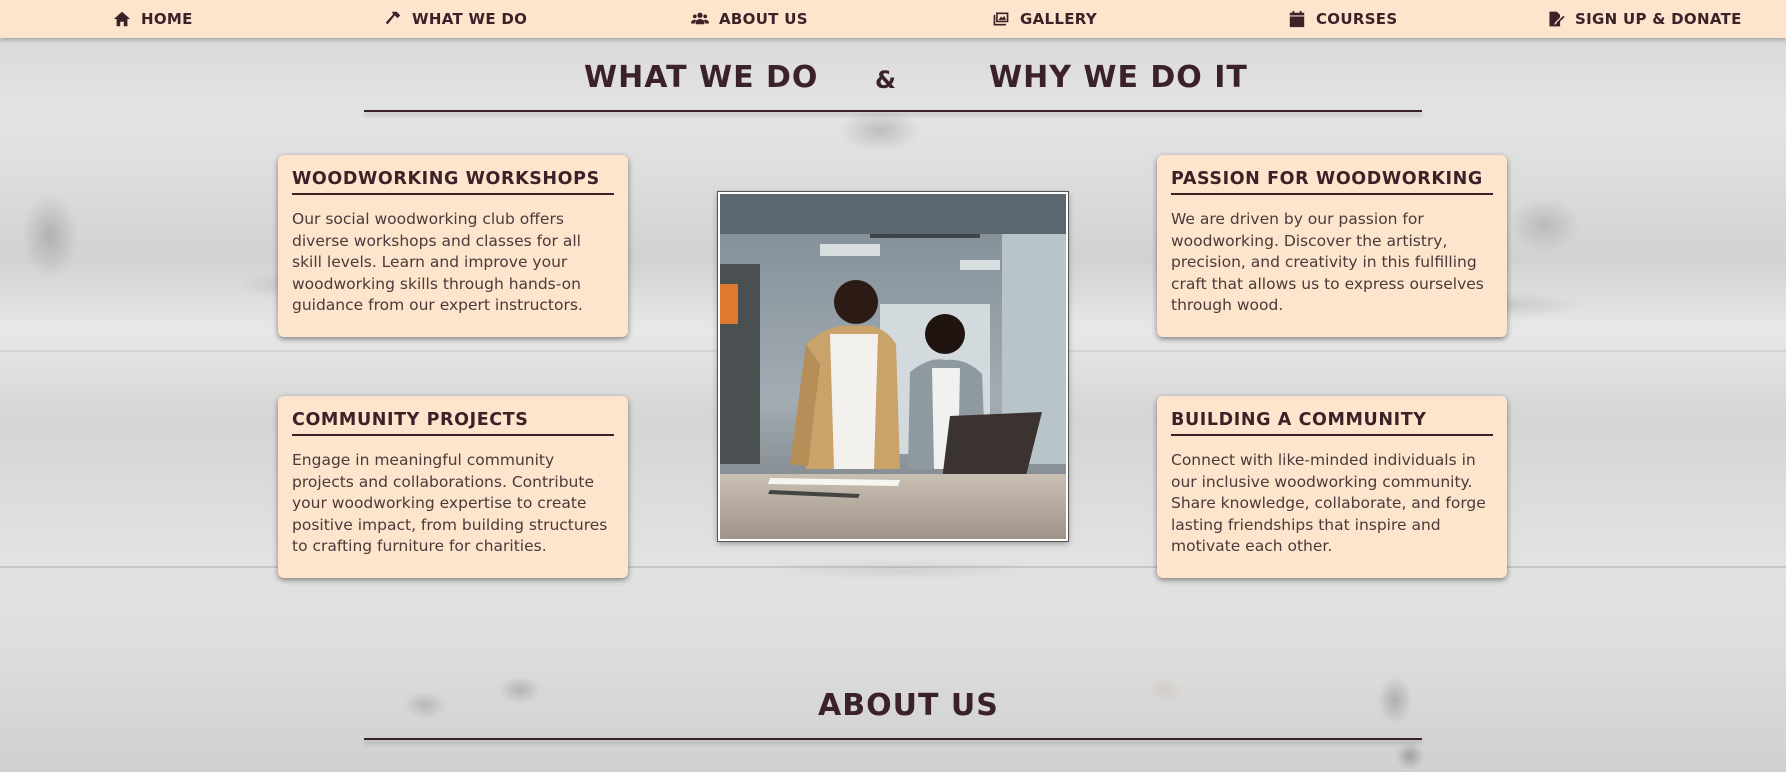 The height and width of the screenshot is (772, 1786). I want to click on calendar-icon, so click(1297, 19).